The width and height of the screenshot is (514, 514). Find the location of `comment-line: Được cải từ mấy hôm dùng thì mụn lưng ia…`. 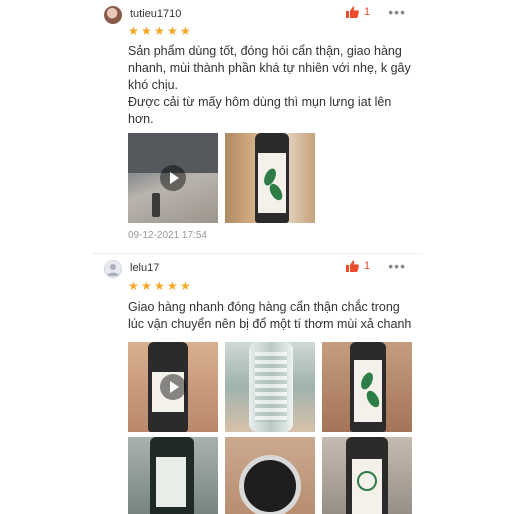

comment-line: Được cải từ mấy hôm dùng thì mụn lưng ia… is located at coordinates (260, 110).